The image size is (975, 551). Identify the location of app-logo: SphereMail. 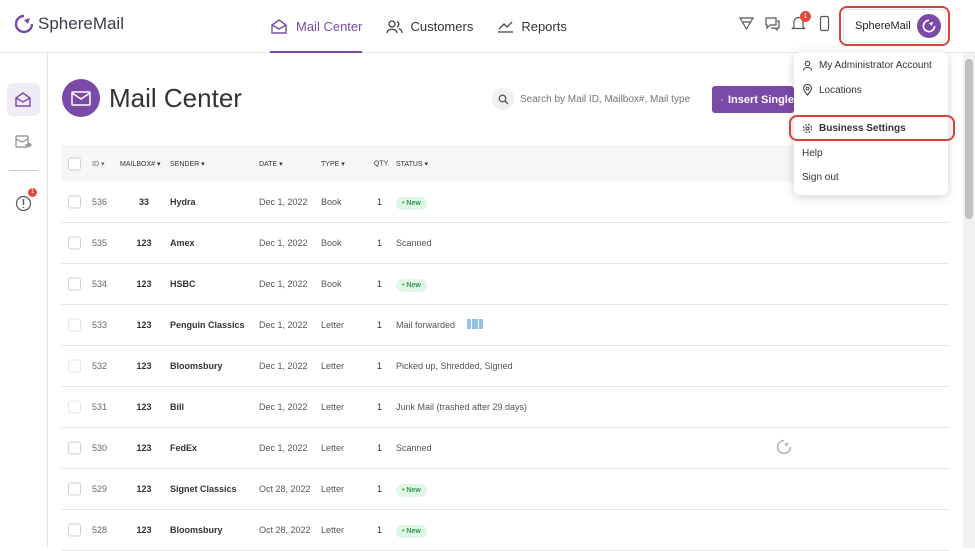
(69, 24).